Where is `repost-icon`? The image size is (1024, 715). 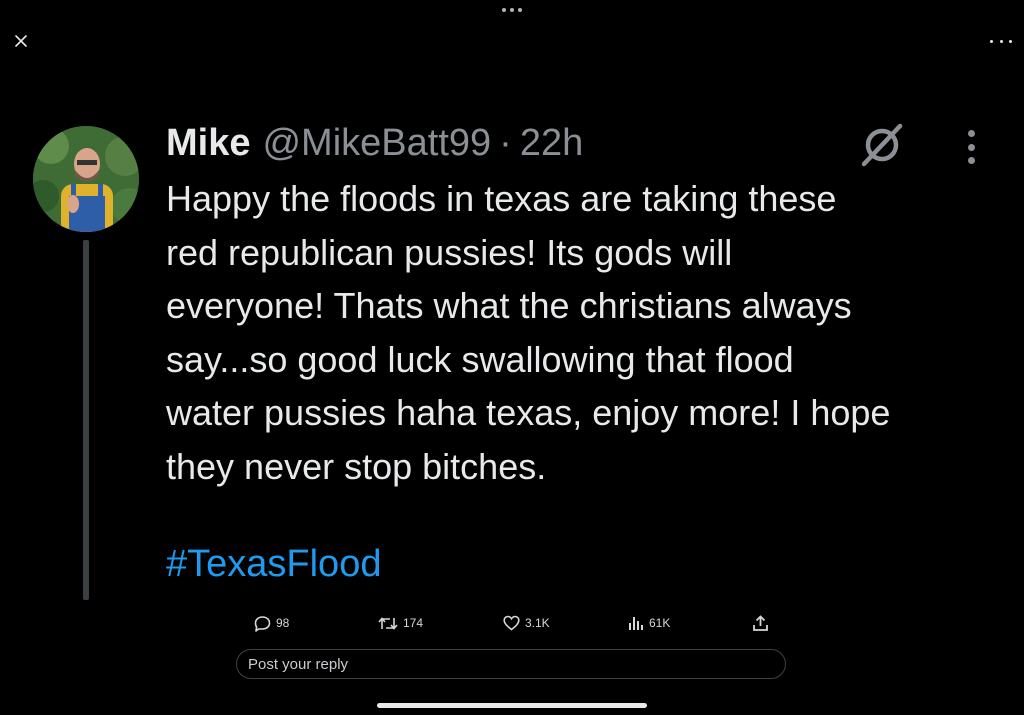
repost-icon is located at coordinates (388, 623).